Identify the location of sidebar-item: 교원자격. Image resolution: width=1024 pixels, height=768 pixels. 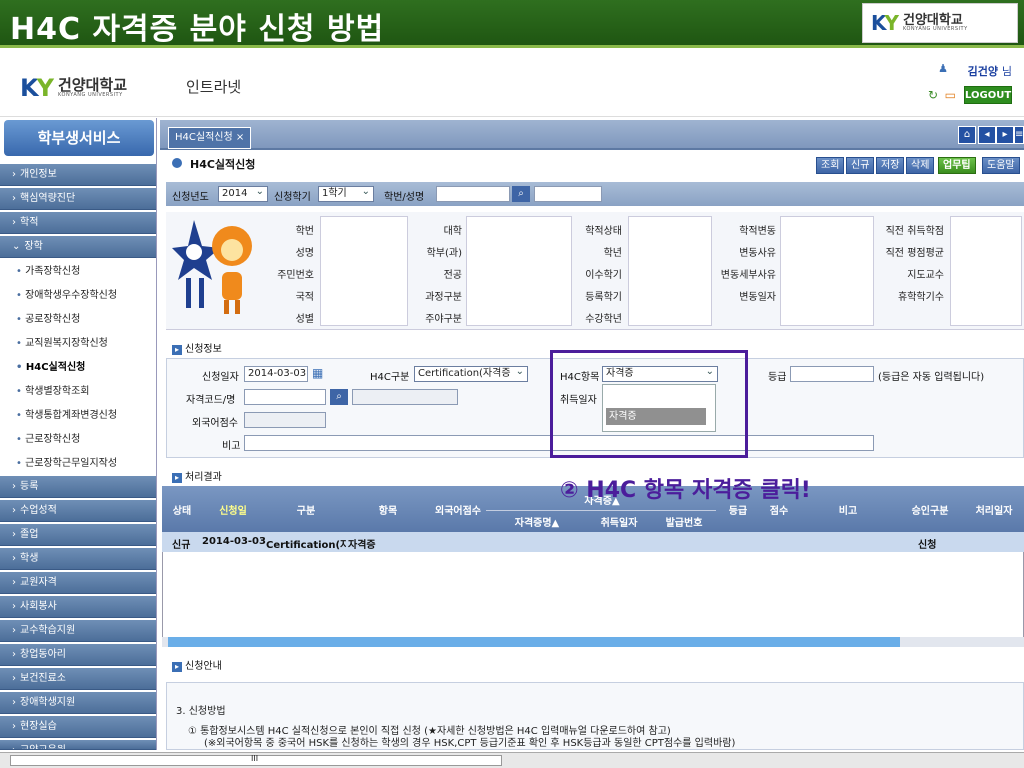
(78, 583).